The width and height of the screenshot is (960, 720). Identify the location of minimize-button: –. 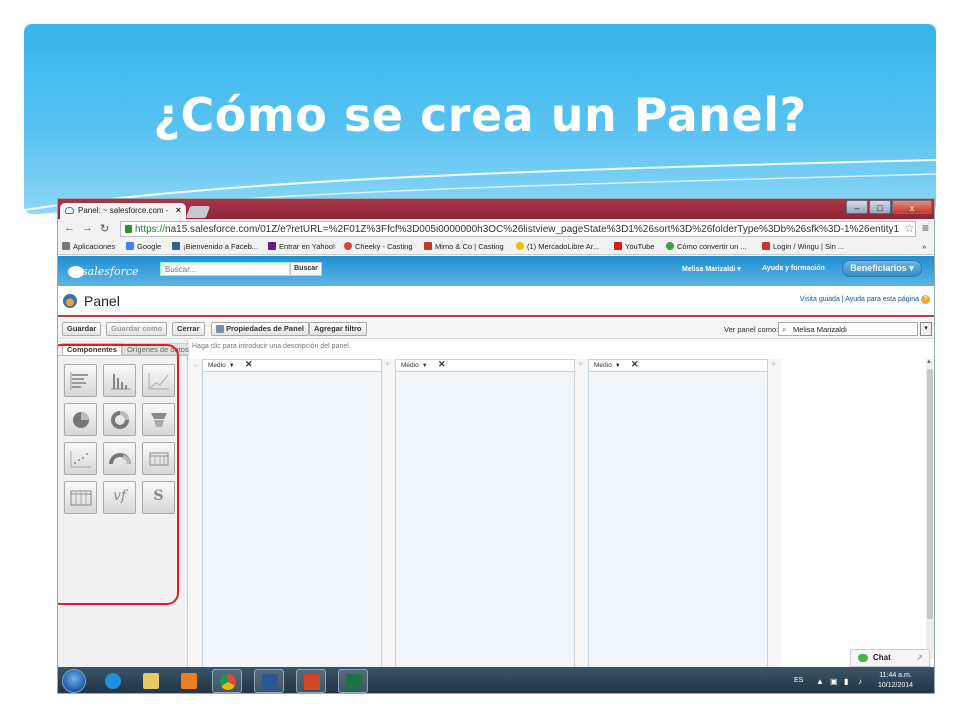
(857, 207).